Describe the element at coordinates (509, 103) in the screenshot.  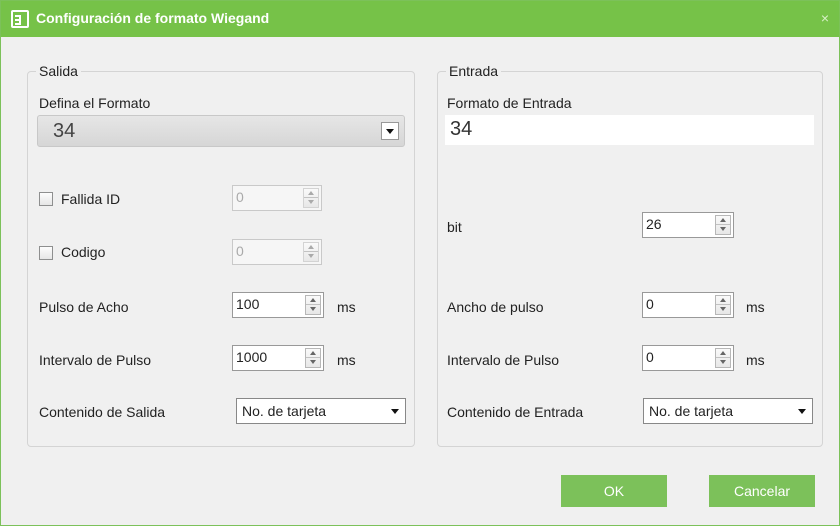
I see `entrada-format-label: Formato de Entrada` at that location.